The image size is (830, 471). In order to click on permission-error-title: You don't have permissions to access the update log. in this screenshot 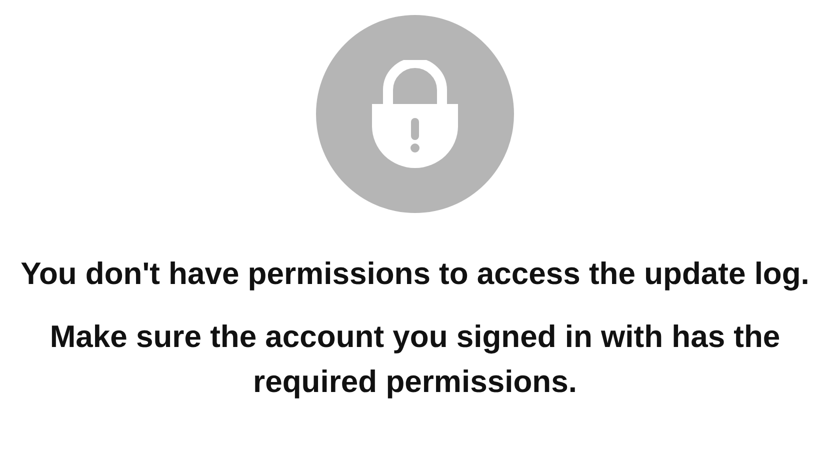, I will do `click(415, 274)`.